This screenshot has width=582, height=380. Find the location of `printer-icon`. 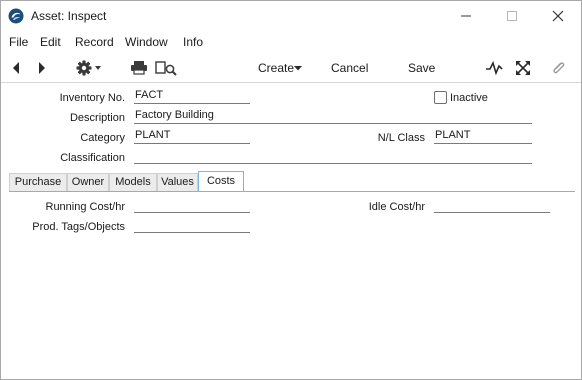

printer-icon is located at coordinates (139, 68).